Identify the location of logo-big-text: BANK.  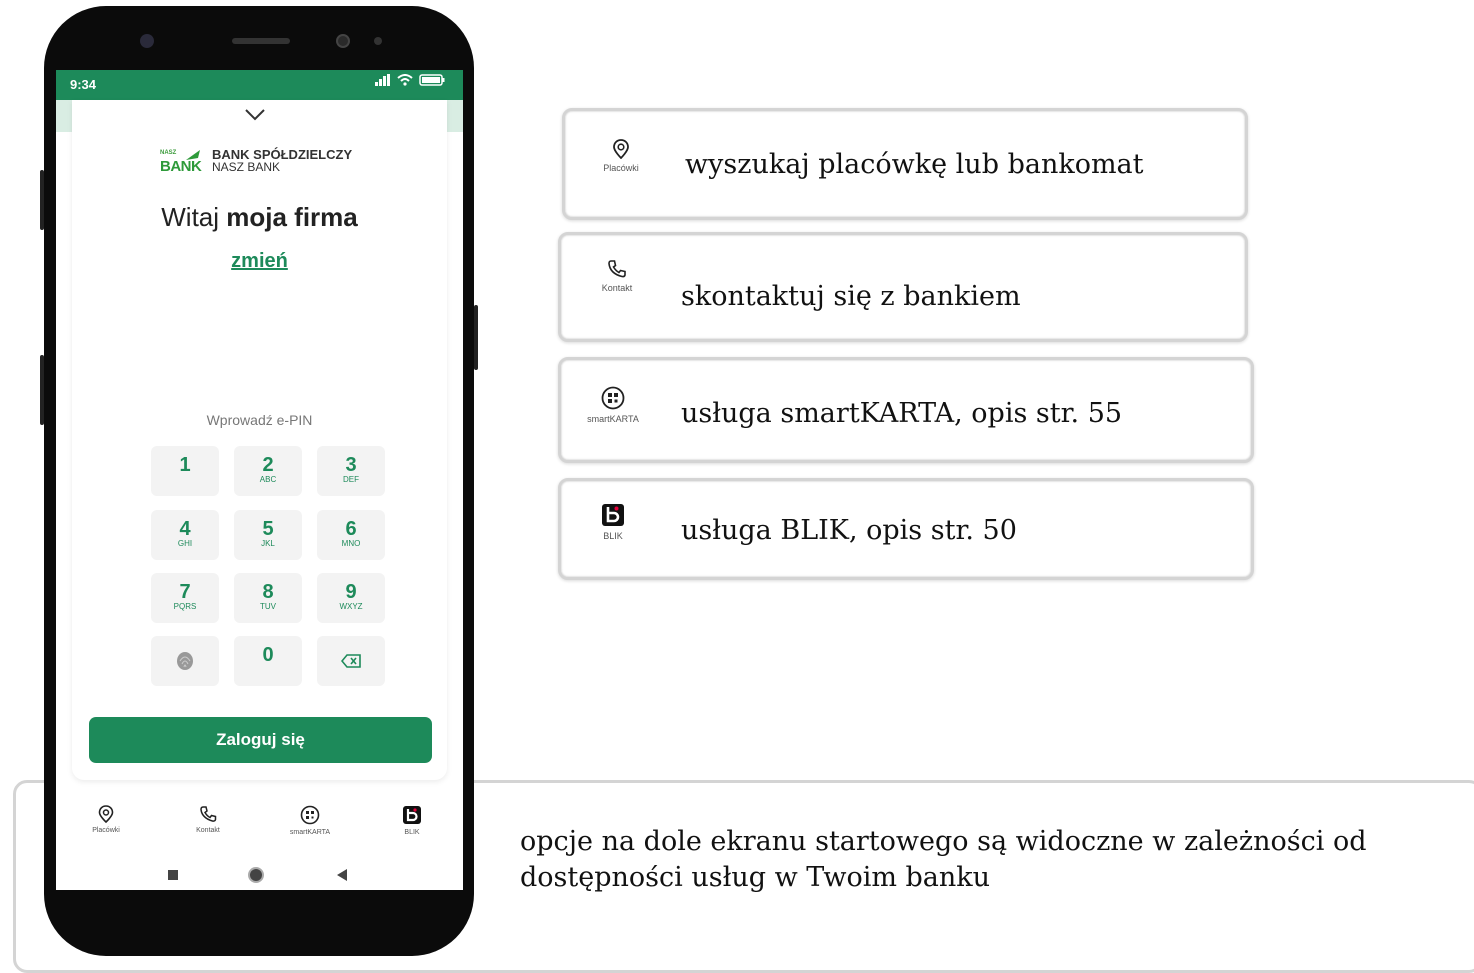
(181, 166).